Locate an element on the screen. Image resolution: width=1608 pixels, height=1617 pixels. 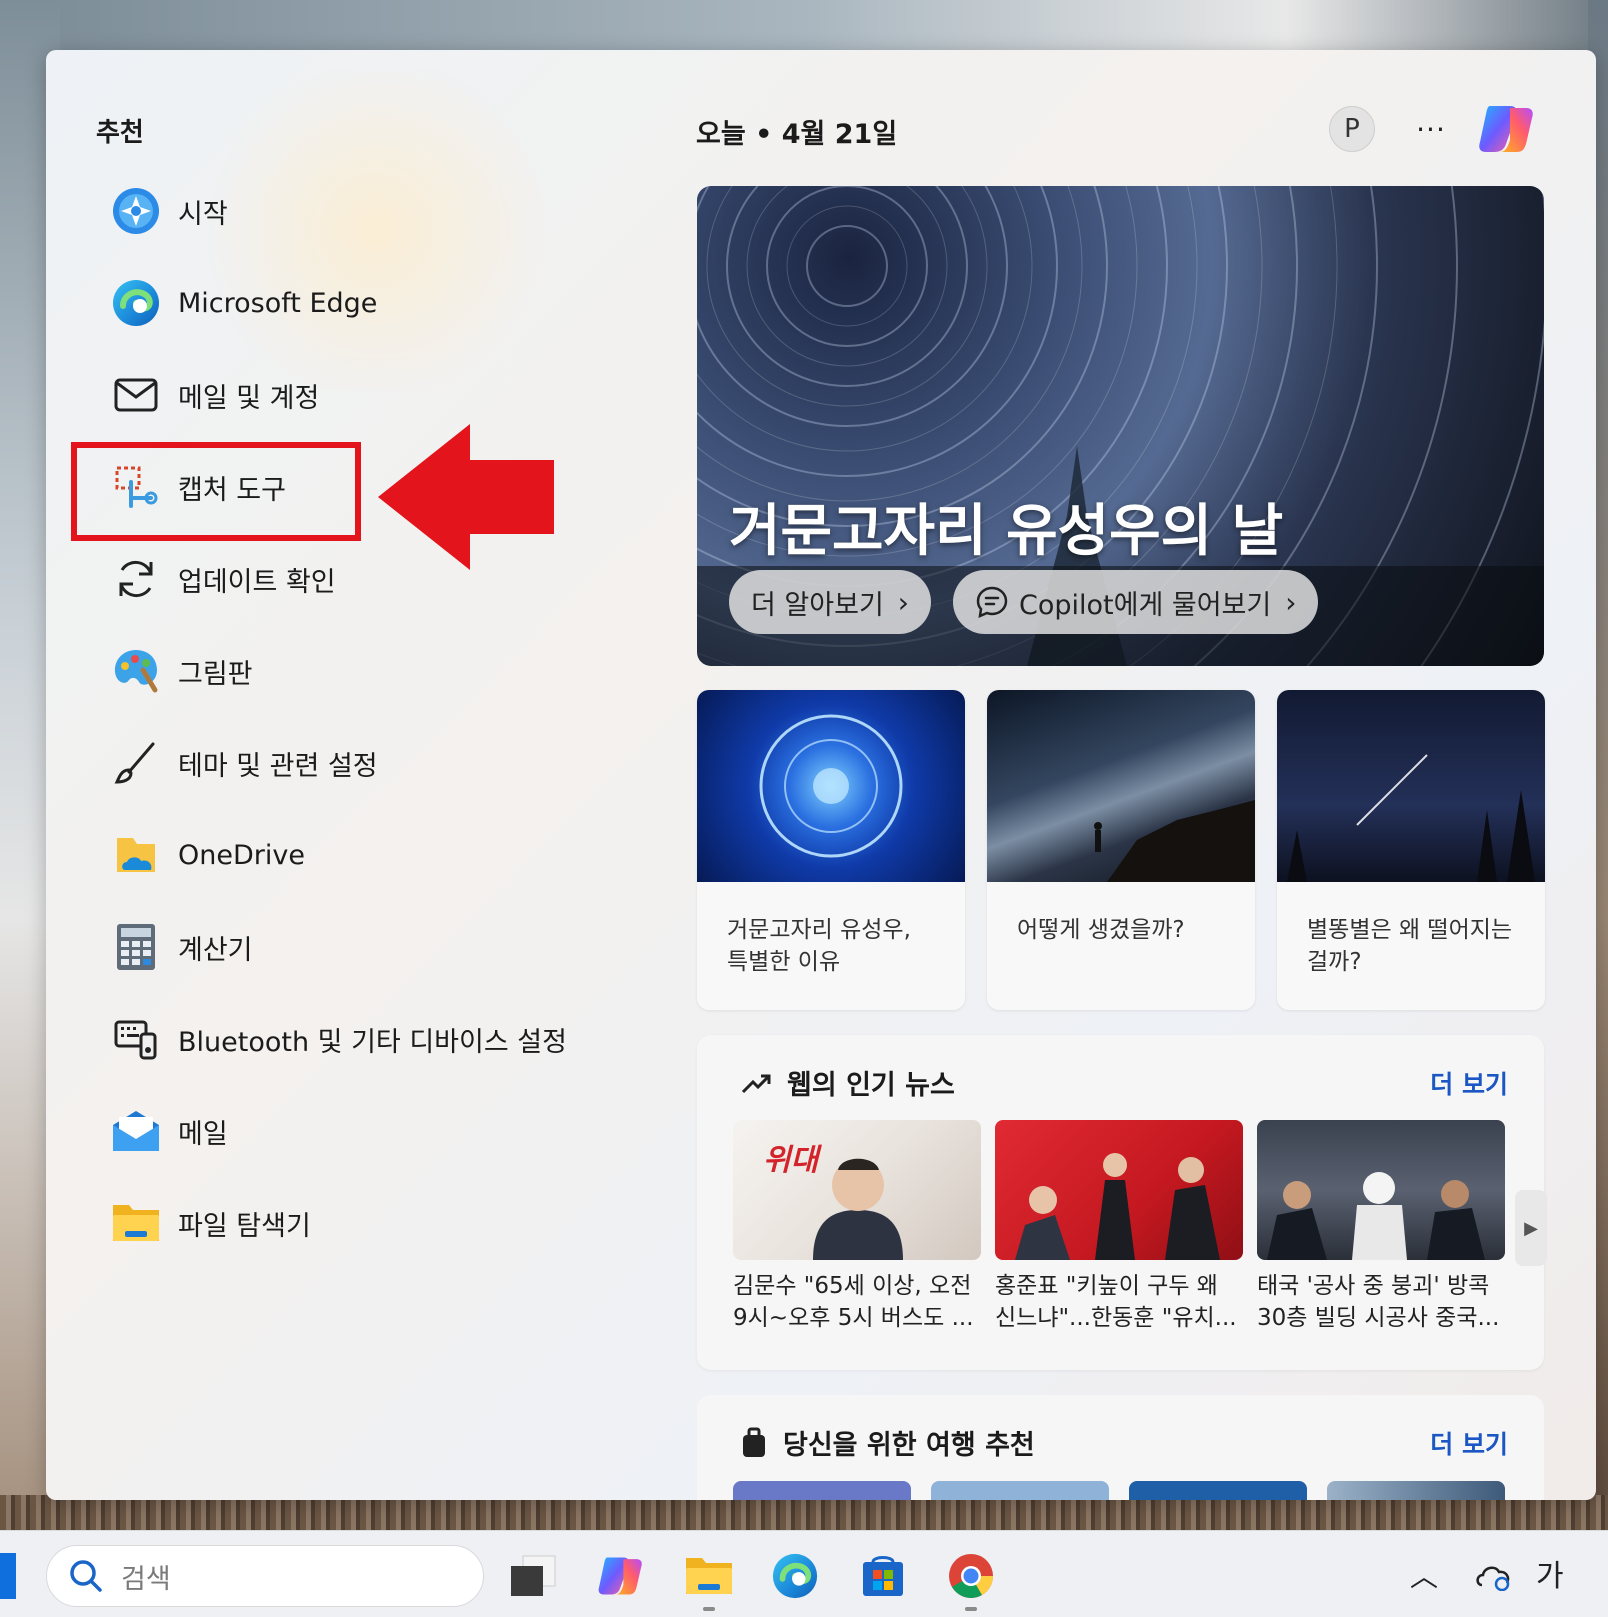
copilot-icon is located at coordinates (1507, 129).